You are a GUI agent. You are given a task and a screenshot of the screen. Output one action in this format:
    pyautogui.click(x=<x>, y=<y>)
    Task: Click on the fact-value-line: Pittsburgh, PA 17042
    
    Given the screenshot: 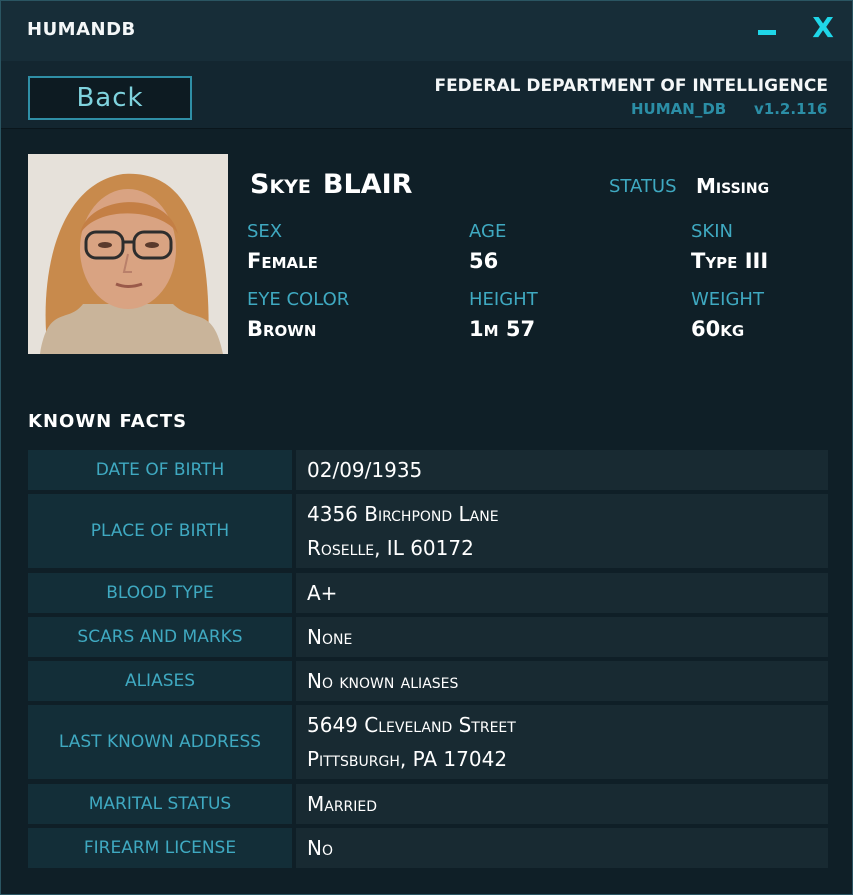 What is the action you would take?
    pyautogui.click(x=407, y=759)
    